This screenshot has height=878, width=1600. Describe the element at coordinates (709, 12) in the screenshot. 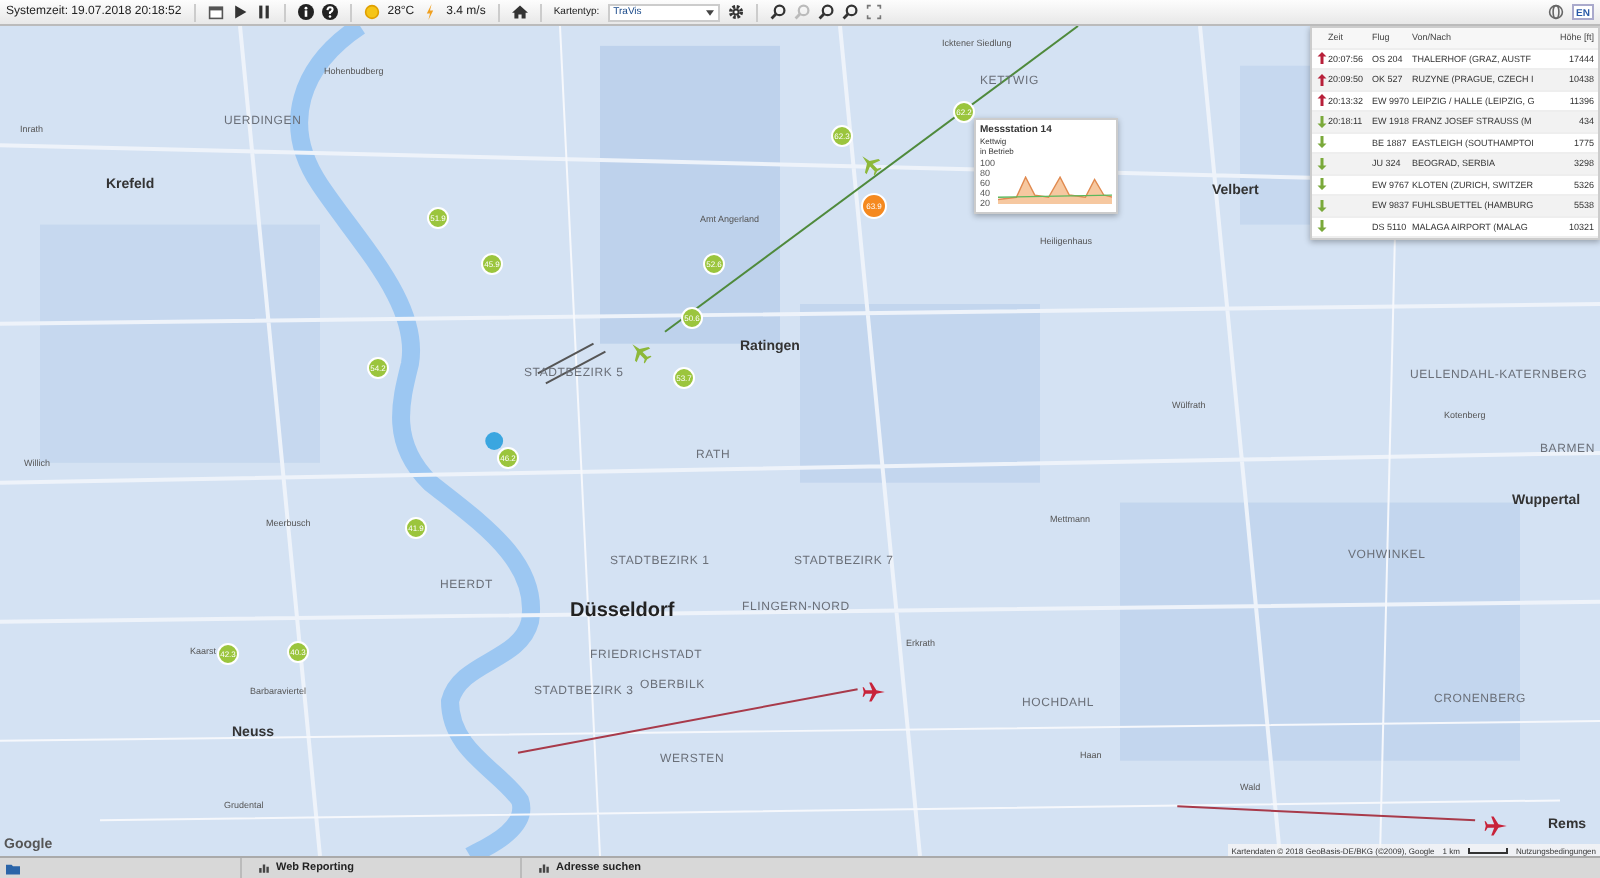

I see `caret-icon` at that location.